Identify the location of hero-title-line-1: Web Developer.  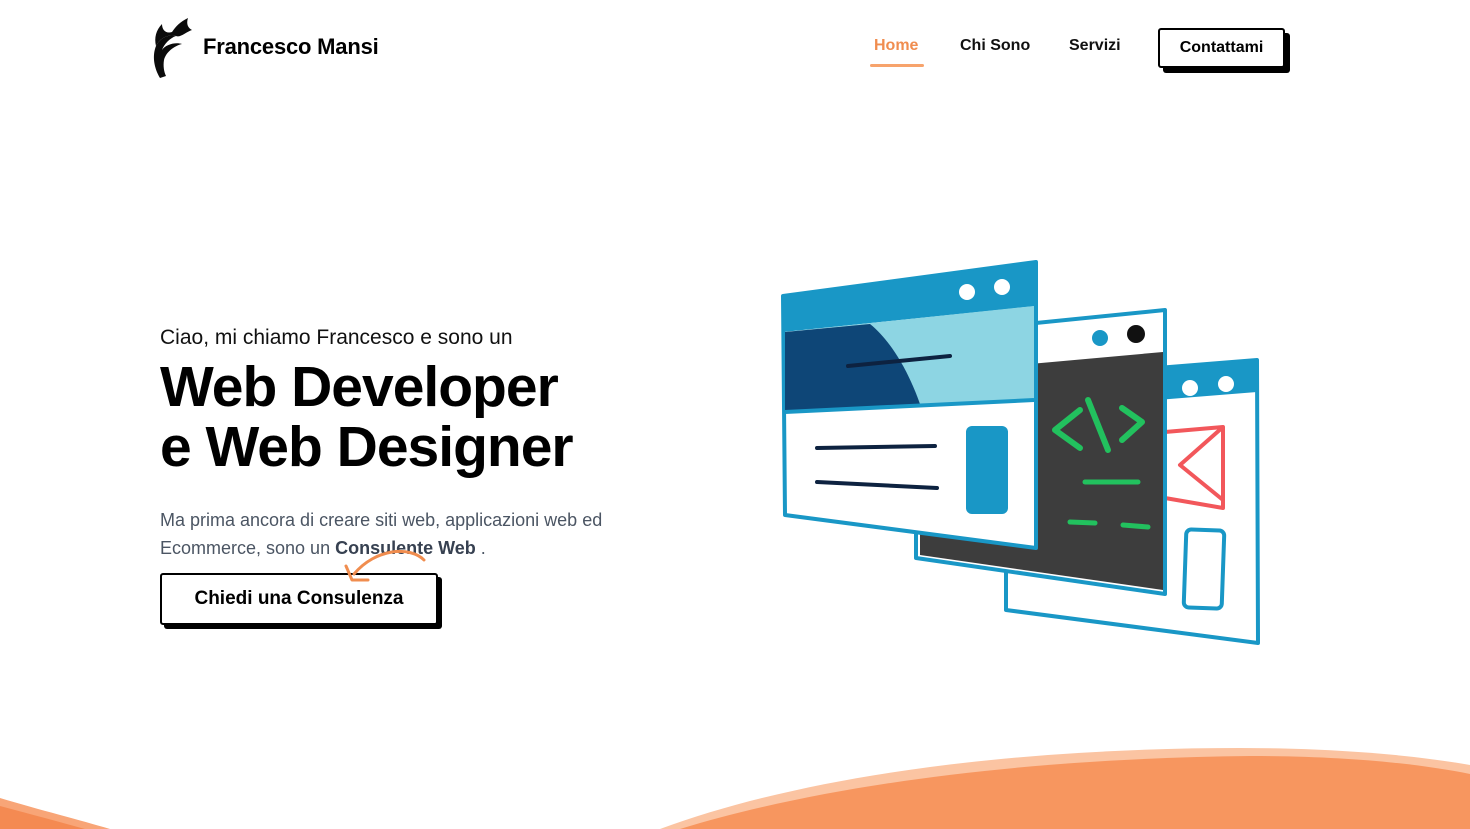
(359, 387).